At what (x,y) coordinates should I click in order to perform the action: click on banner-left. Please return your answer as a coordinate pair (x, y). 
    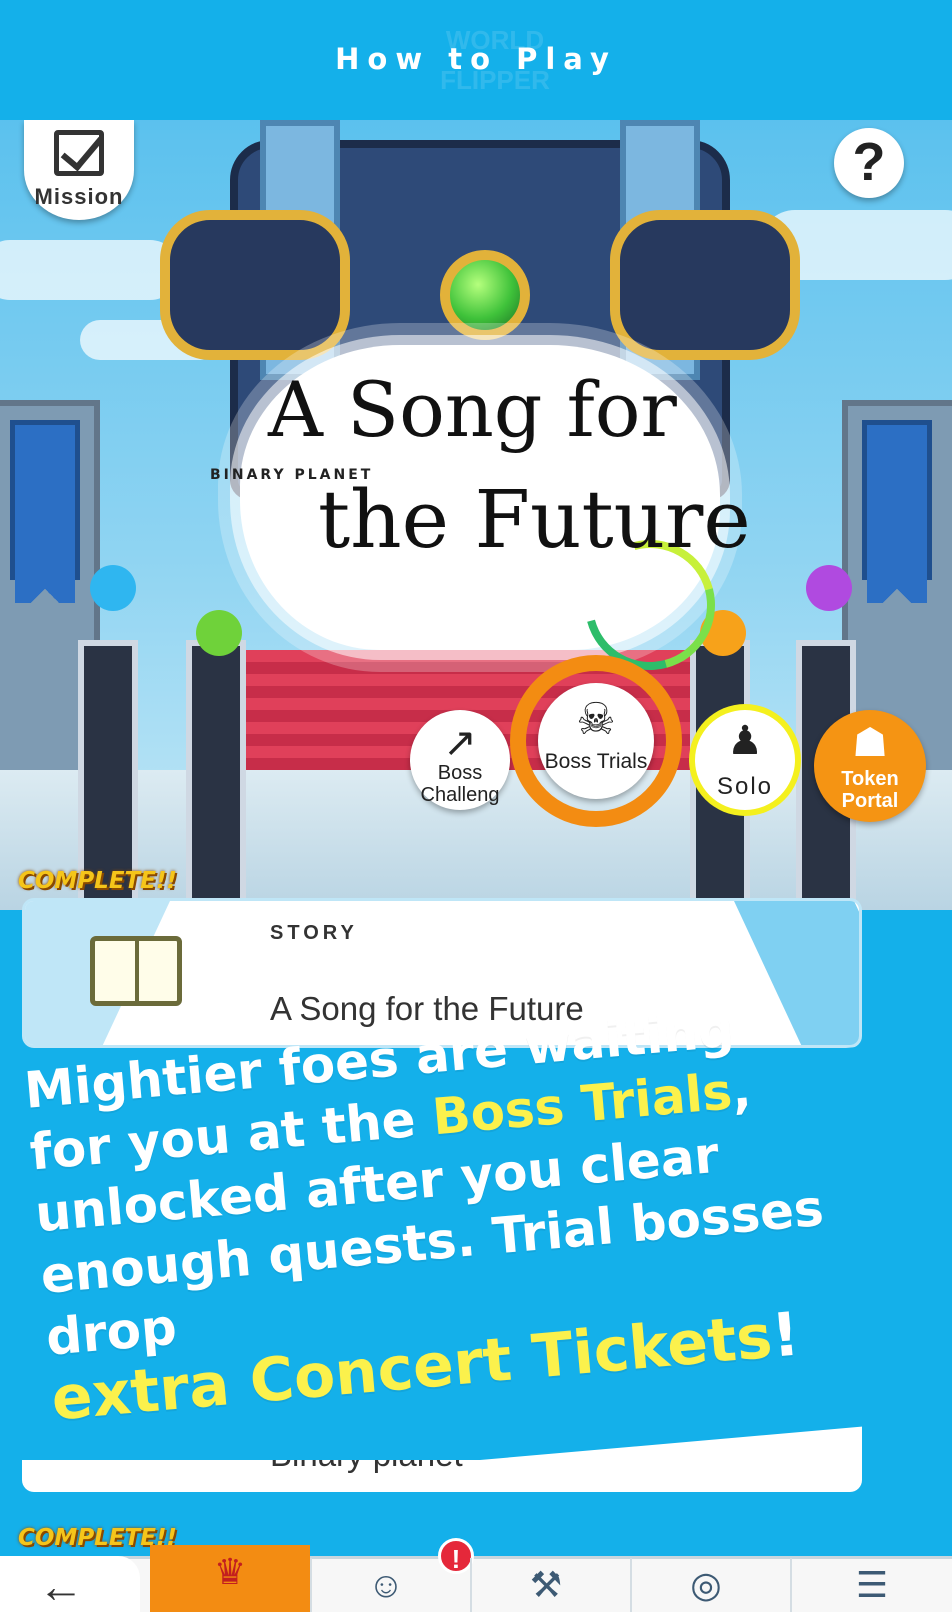
    Looking at the image, I should click on (45, 511).